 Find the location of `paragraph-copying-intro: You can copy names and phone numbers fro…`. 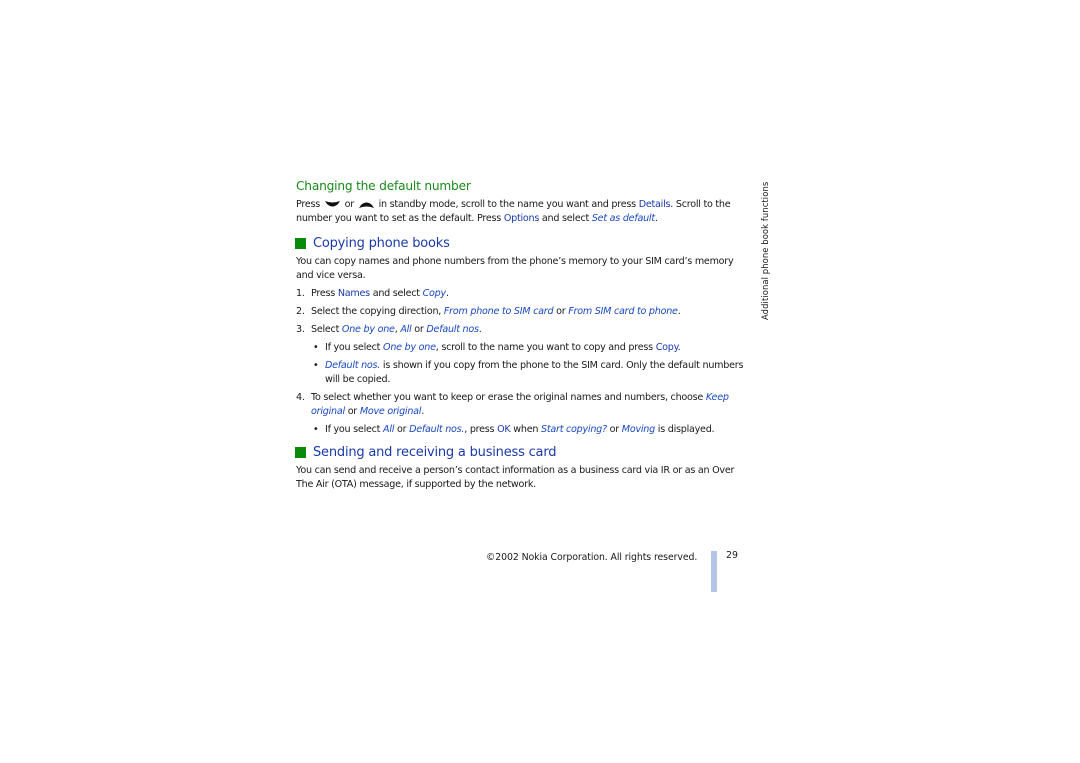

paragraph-copying-intro: You can copy names and phone numbers fro… is located at coordinates (515, 268).